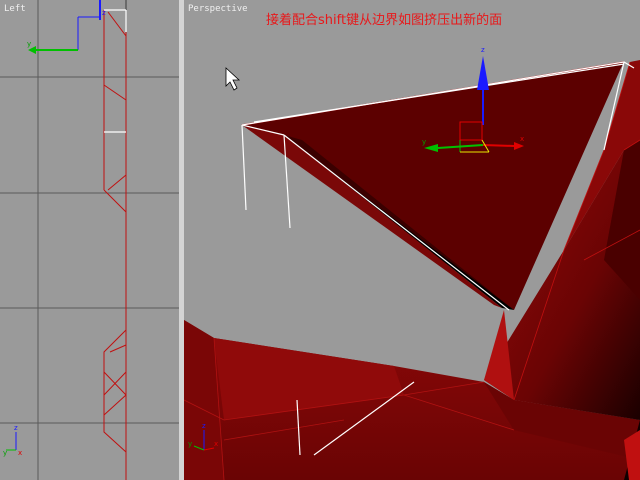  I want to click on perspective-viewport-label: Perspective, so click(218, 9).